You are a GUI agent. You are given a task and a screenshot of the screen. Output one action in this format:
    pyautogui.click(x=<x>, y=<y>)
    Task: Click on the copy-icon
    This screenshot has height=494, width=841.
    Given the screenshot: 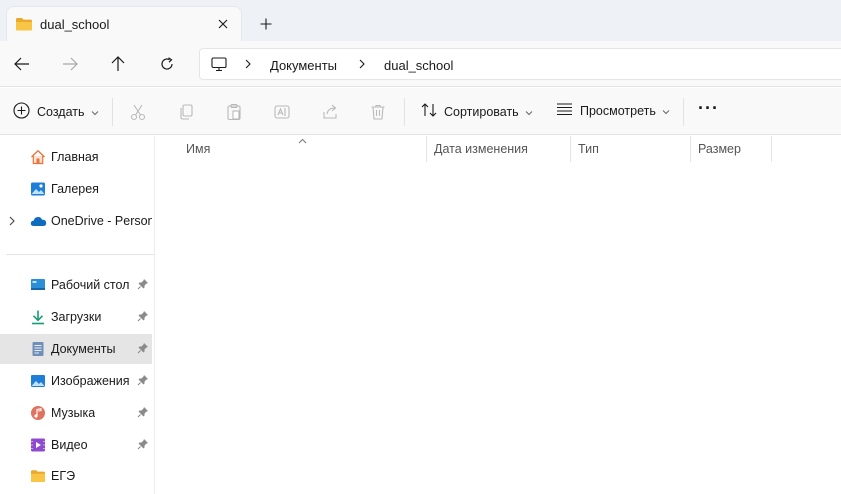 What is the action you would take?
    pyautogui.click(x=186, y=112)
    